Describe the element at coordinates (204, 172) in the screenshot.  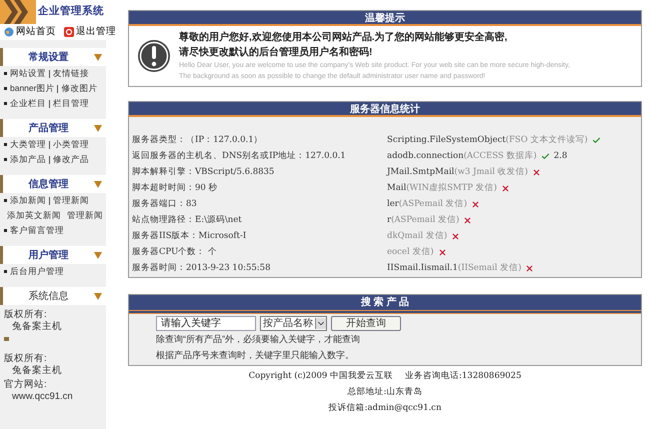
I see `server-info: 脚本解释引擎：VBScript/5.6.8835` at that location.